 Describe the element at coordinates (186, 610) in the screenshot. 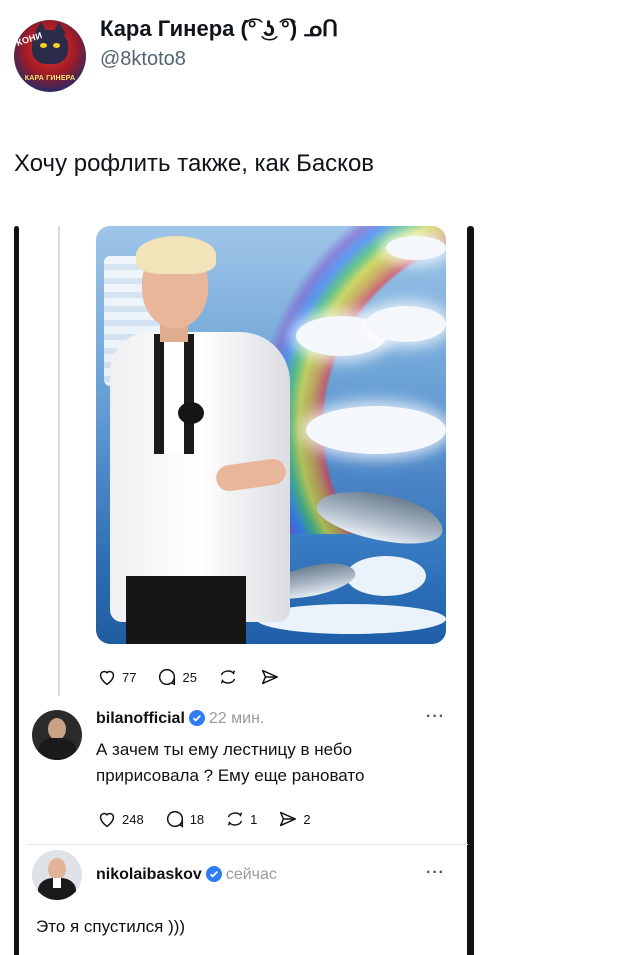

I see `man-pants-graphic` at that location.